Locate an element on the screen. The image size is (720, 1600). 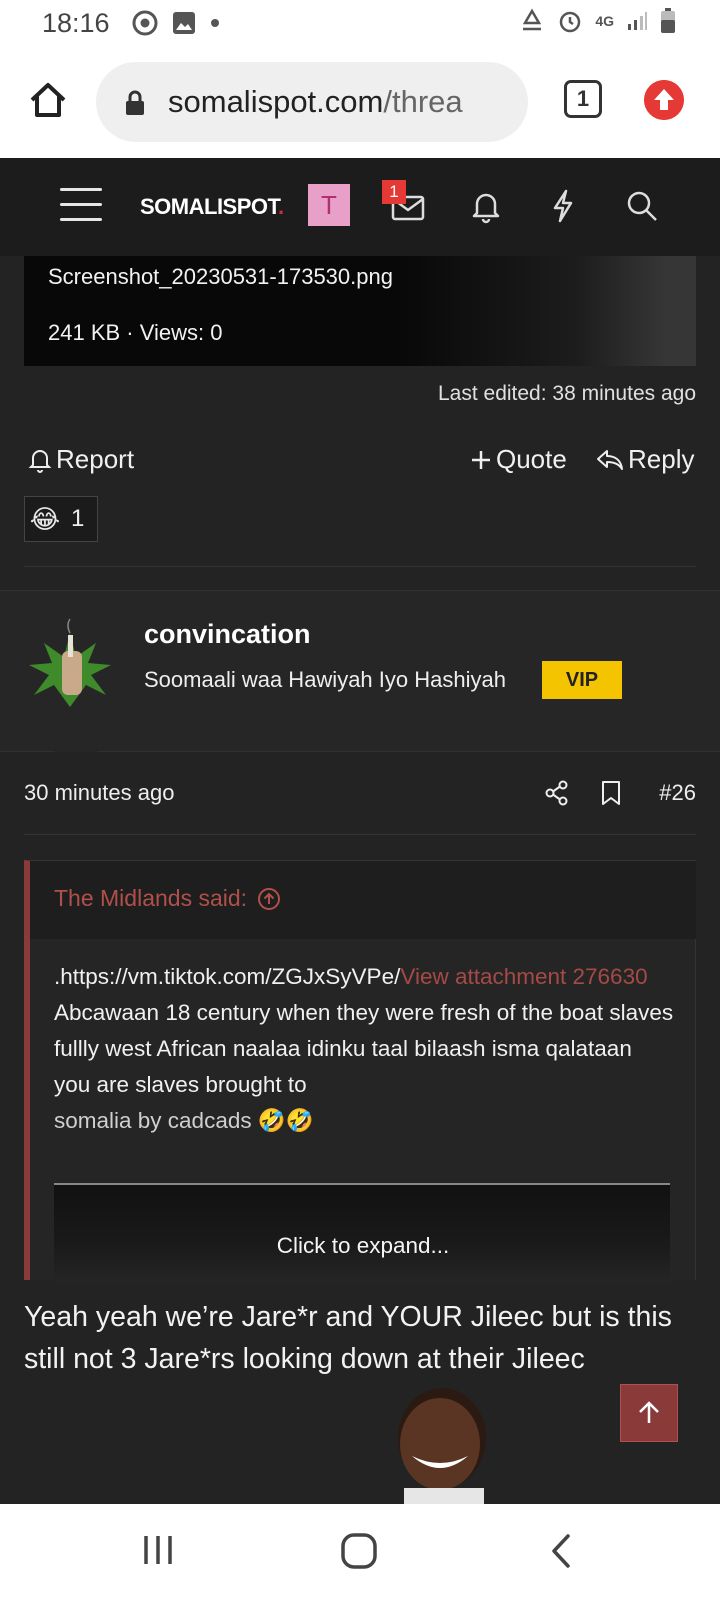
quote-header: The Midlands said: is located at coordinates (363, 900).